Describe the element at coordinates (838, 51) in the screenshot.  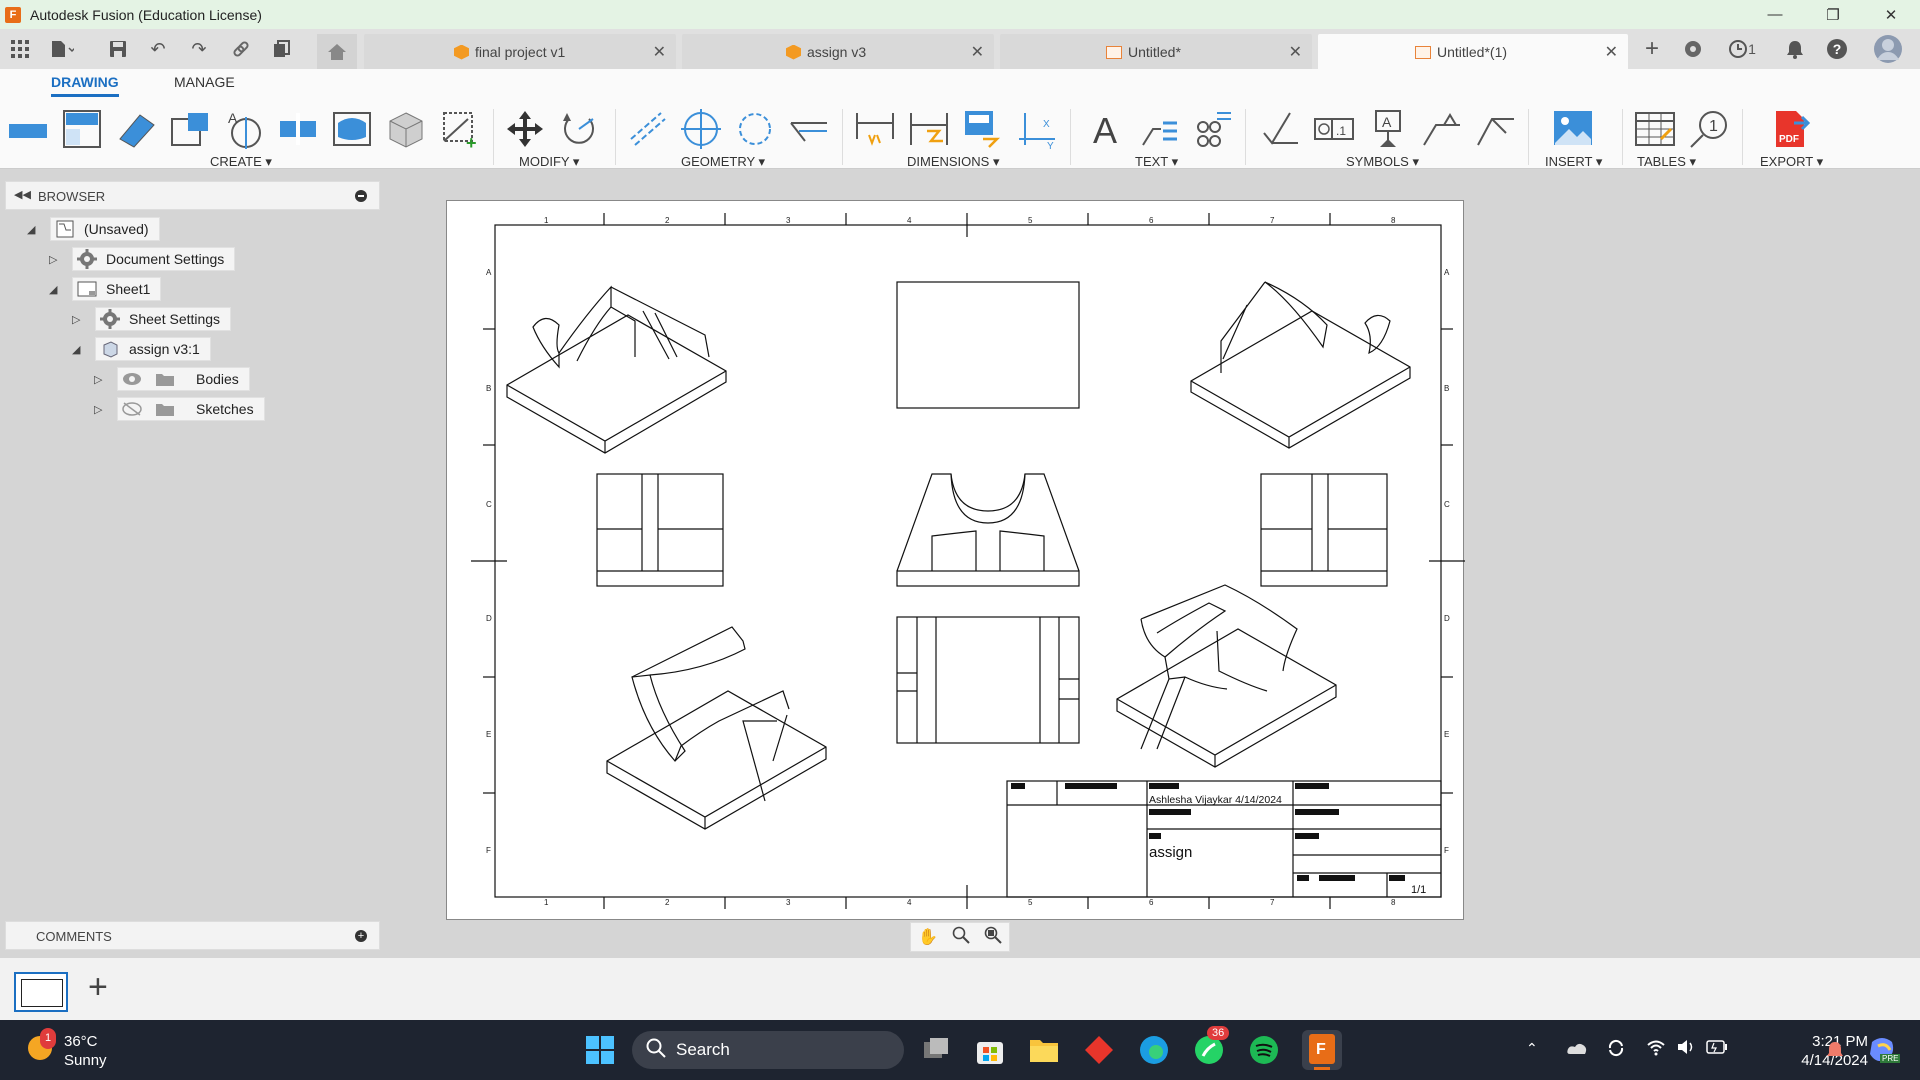
I see `tab-assign-v3: assign v3 ✕` at that location.